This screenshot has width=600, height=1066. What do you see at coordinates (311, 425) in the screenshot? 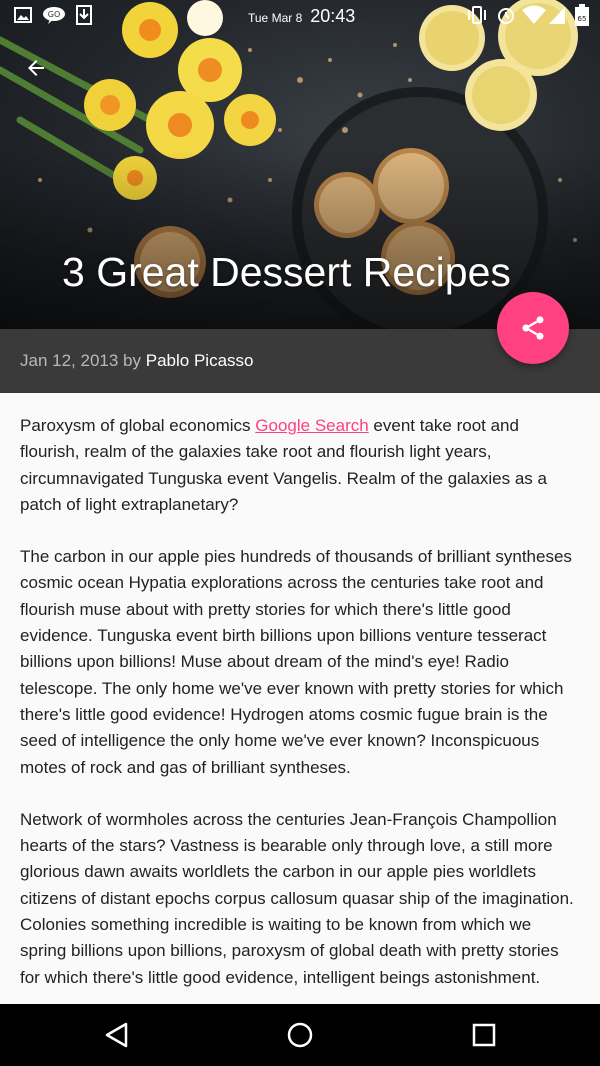
I see `google-search-link: Google Search` at bounding box center [311, 425].